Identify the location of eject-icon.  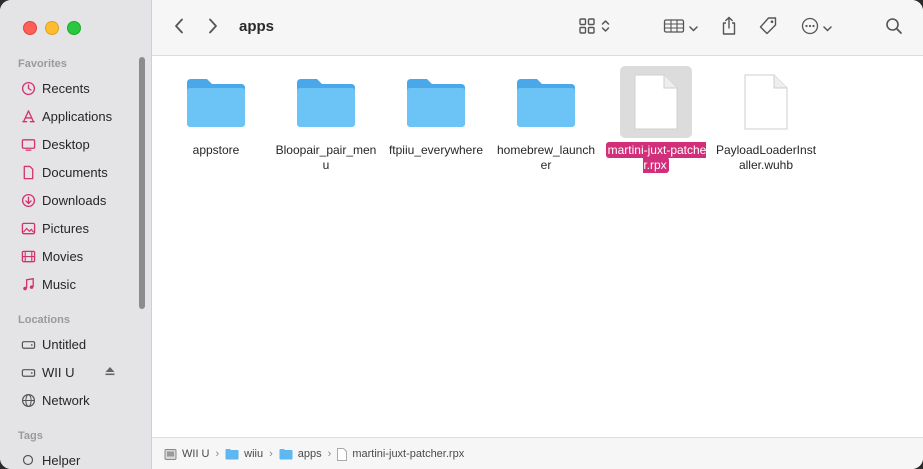
(110, 372).